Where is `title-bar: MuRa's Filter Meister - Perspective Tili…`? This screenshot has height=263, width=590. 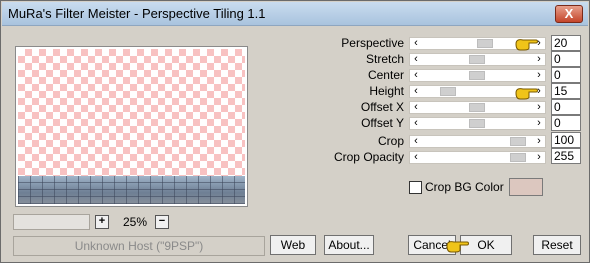
title-bar: MuRa's Filter Meister - Perspective Tili… is located at coordinates (295, 14).